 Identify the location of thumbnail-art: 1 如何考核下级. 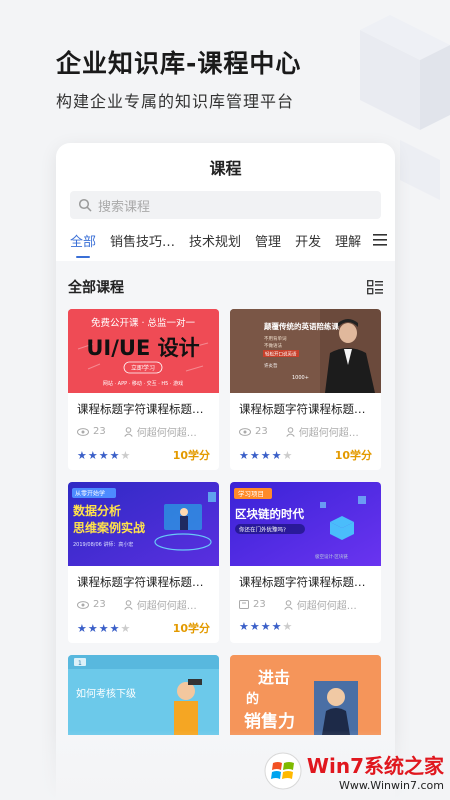
(143, 695).